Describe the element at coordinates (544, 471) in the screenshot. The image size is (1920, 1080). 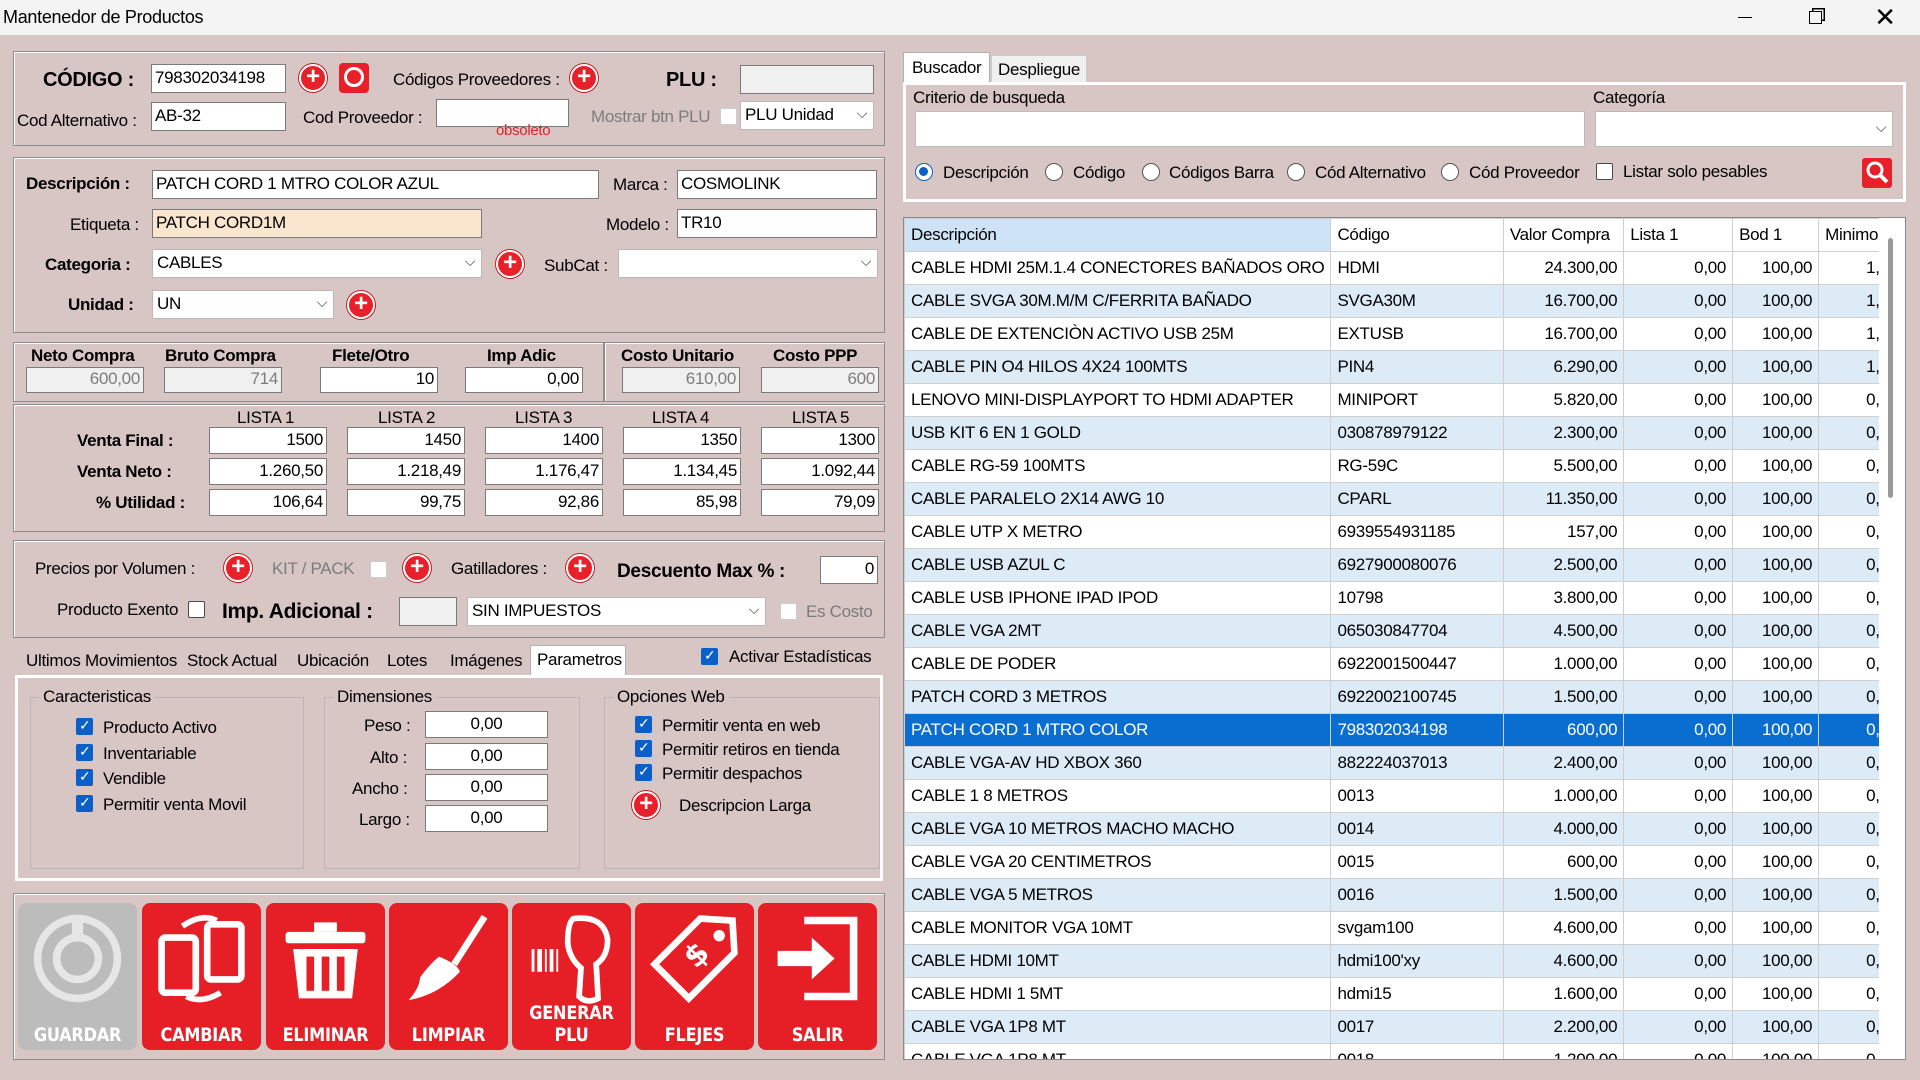
I see `venta-neto-lista3: 1.176,47` at that location.